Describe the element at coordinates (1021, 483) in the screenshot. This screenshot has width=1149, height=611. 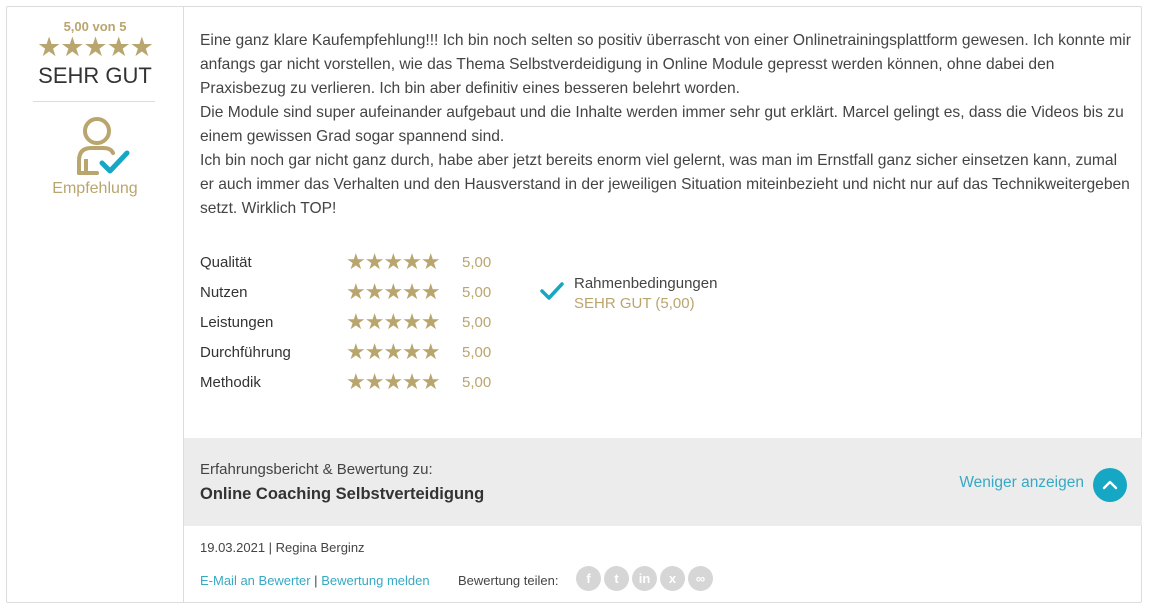
I see `show-less-link: Weniger anzeigen` at that location.